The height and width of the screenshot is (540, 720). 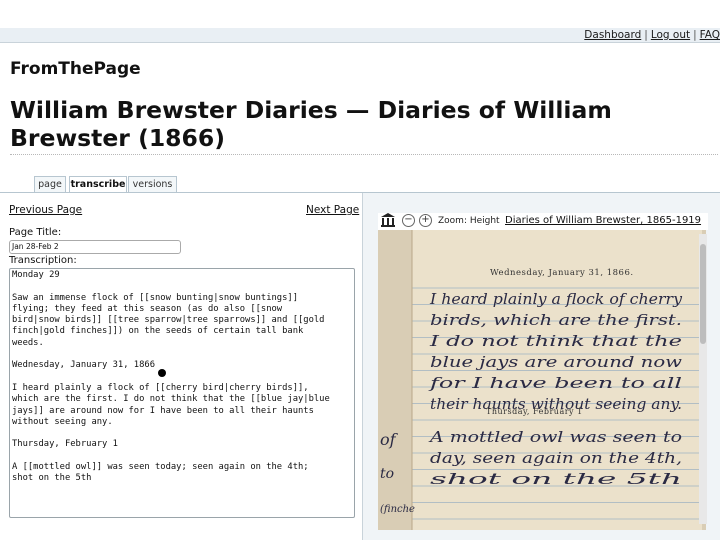 I want to click on top-bar: Dashboard | Log out | FAQ, so click(x=360, y=35).